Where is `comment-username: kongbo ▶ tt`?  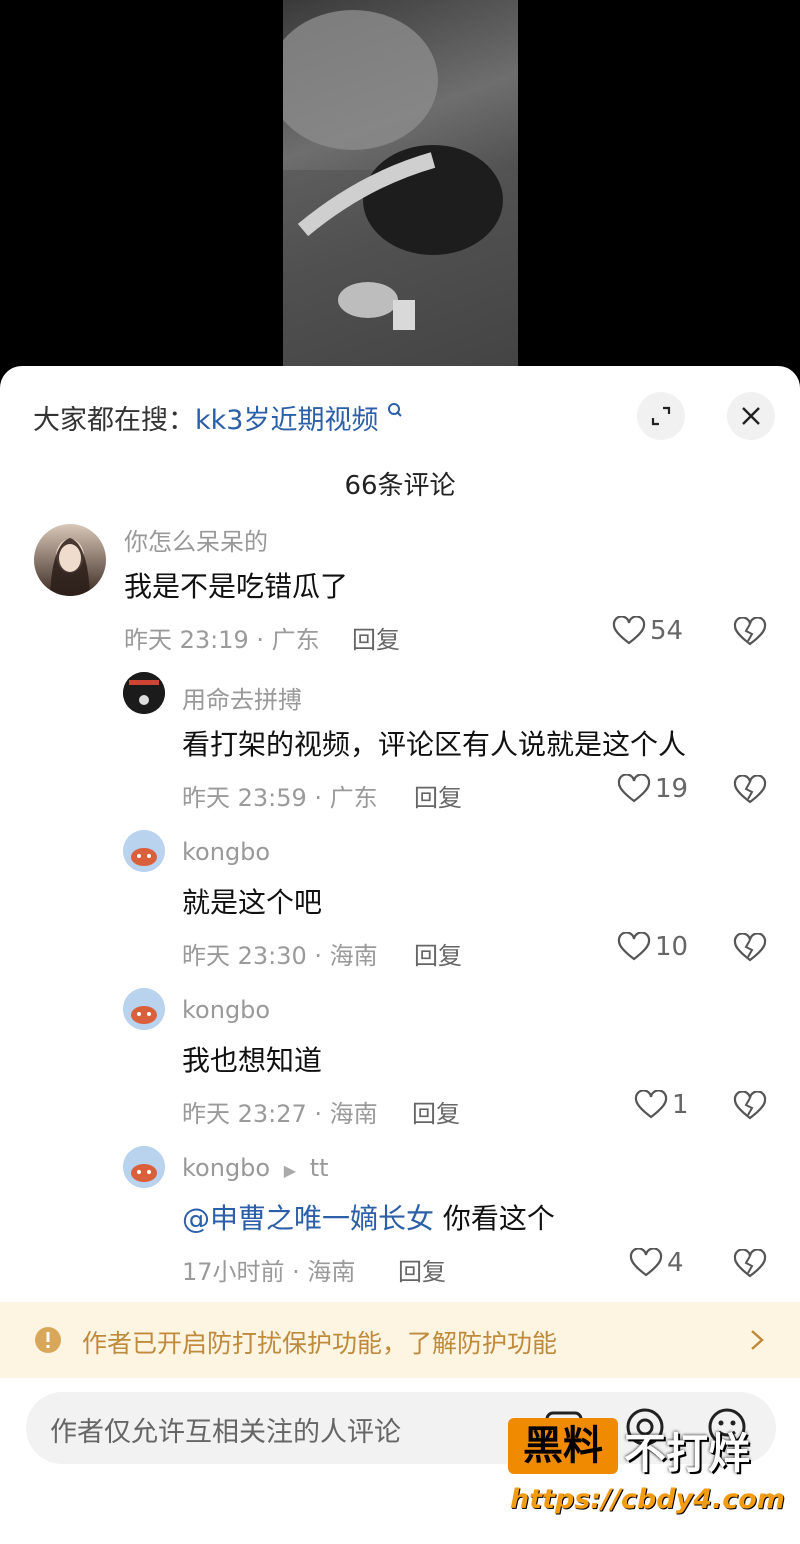 comment-username: kongbo ▶ tt is located at coordinates (255, 1168).